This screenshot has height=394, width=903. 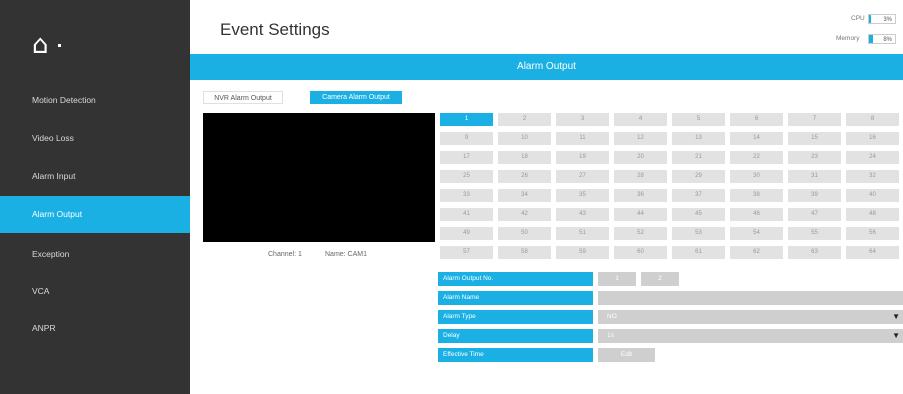 What do you see at coordinates (814, 214) in the screenshot?
I see `channel-cell-47: 47` at bounding box center [814, 214].